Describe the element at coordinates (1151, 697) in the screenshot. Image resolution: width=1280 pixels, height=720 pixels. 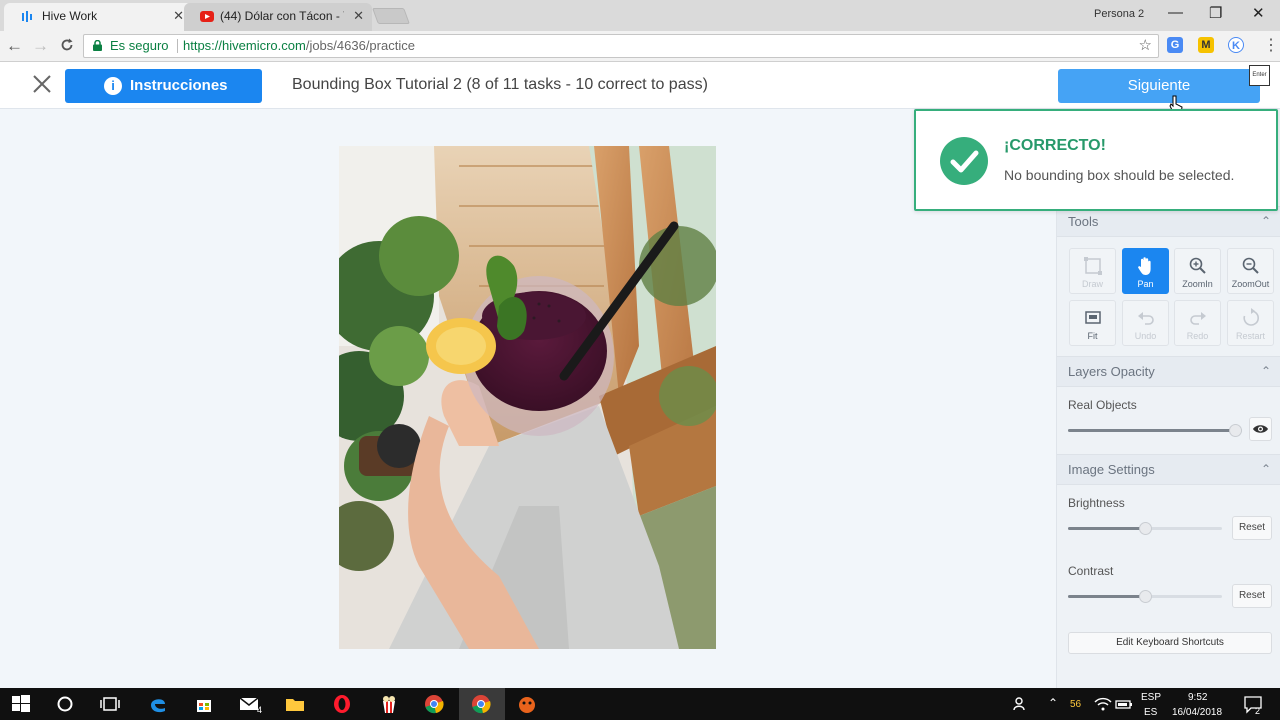
I see `language-top: ESP` at that location.